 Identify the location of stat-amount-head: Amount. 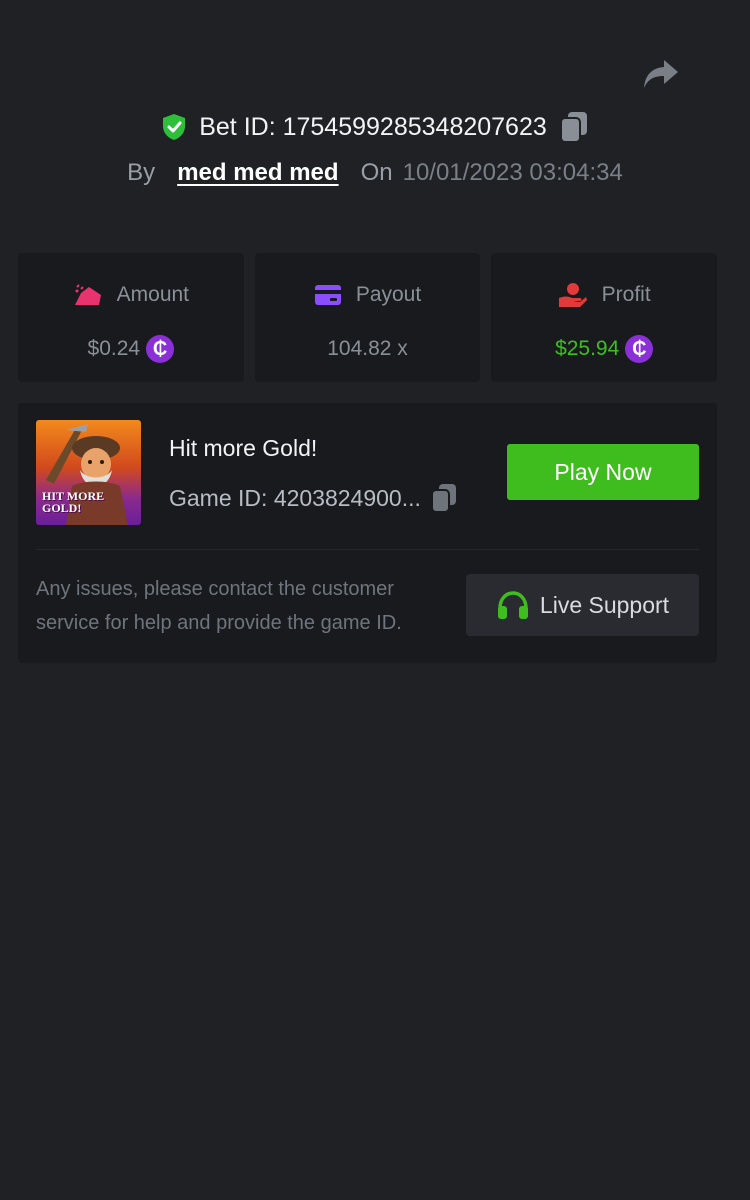
(131, 295).